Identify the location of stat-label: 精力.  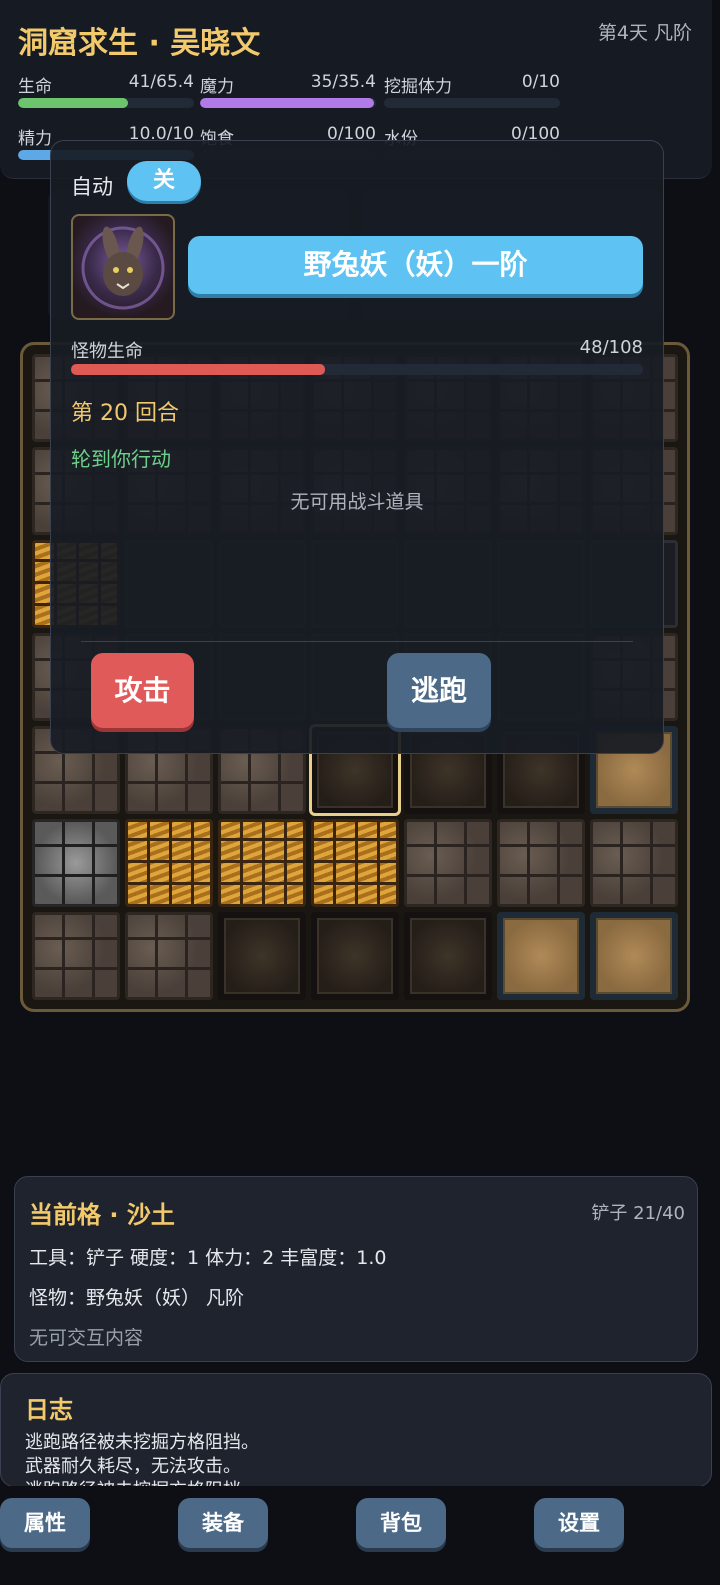
(35, 139).